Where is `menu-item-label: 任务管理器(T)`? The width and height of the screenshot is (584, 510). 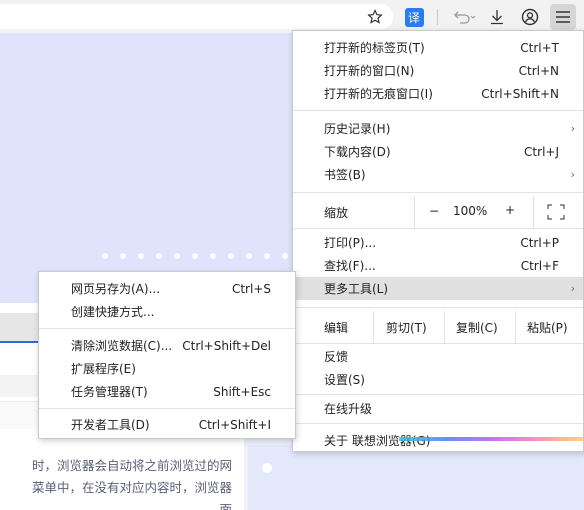
menu-item-label: 任务管理器(T) is located at coordinates (109, 392).